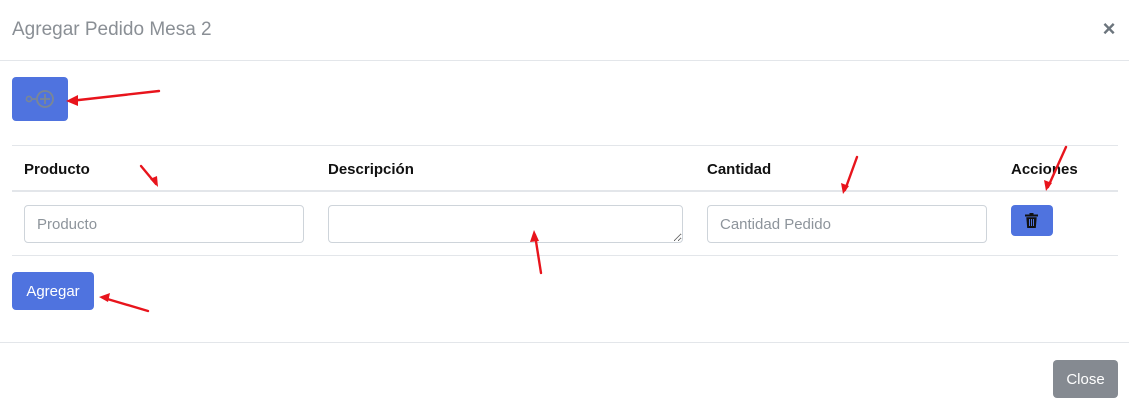  What do you see at coordinates (739, 169) in the screenshot?
I see `header-cantidad: Cantidad` at bounding box center [739, 169].